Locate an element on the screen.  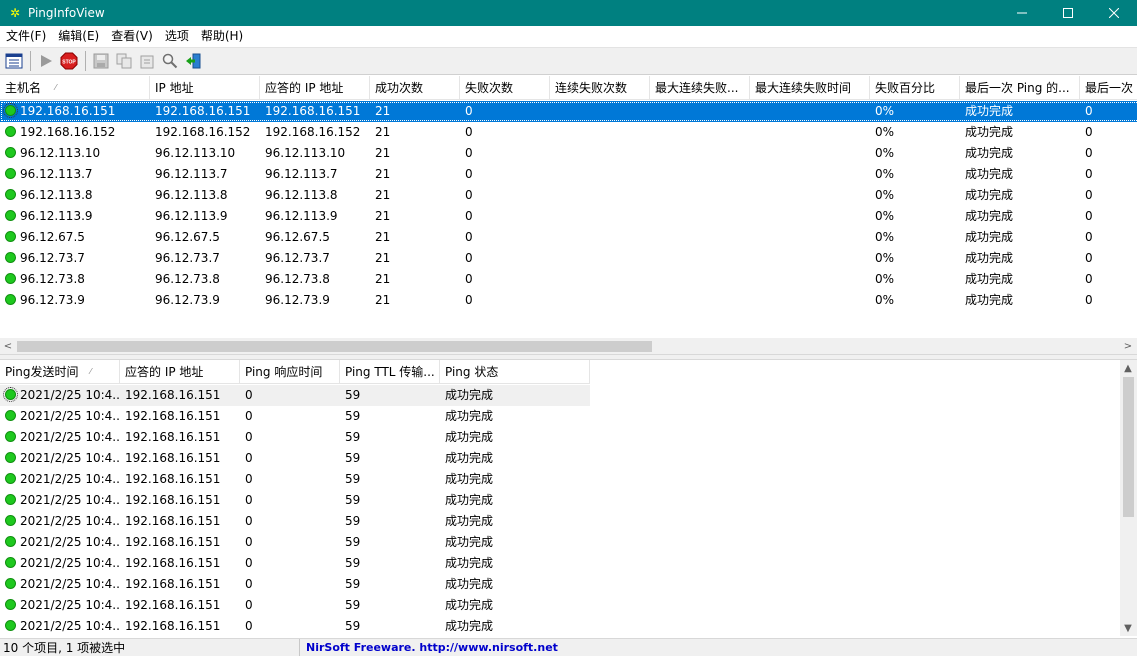
menu-view: 查看(V) is located at coordinates (132, 36).